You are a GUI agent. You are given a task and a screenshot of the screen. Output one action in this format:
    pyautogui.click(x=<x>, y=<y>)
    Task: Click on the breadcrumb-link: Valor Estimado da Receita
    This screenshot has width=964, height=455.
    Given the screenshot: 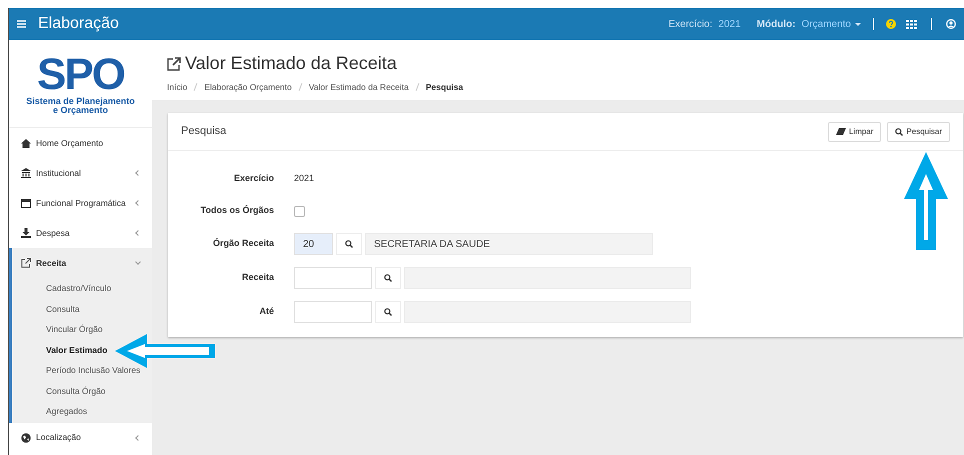 What is the action you would take?
    pyautogui.click(x=358, y=87)
    